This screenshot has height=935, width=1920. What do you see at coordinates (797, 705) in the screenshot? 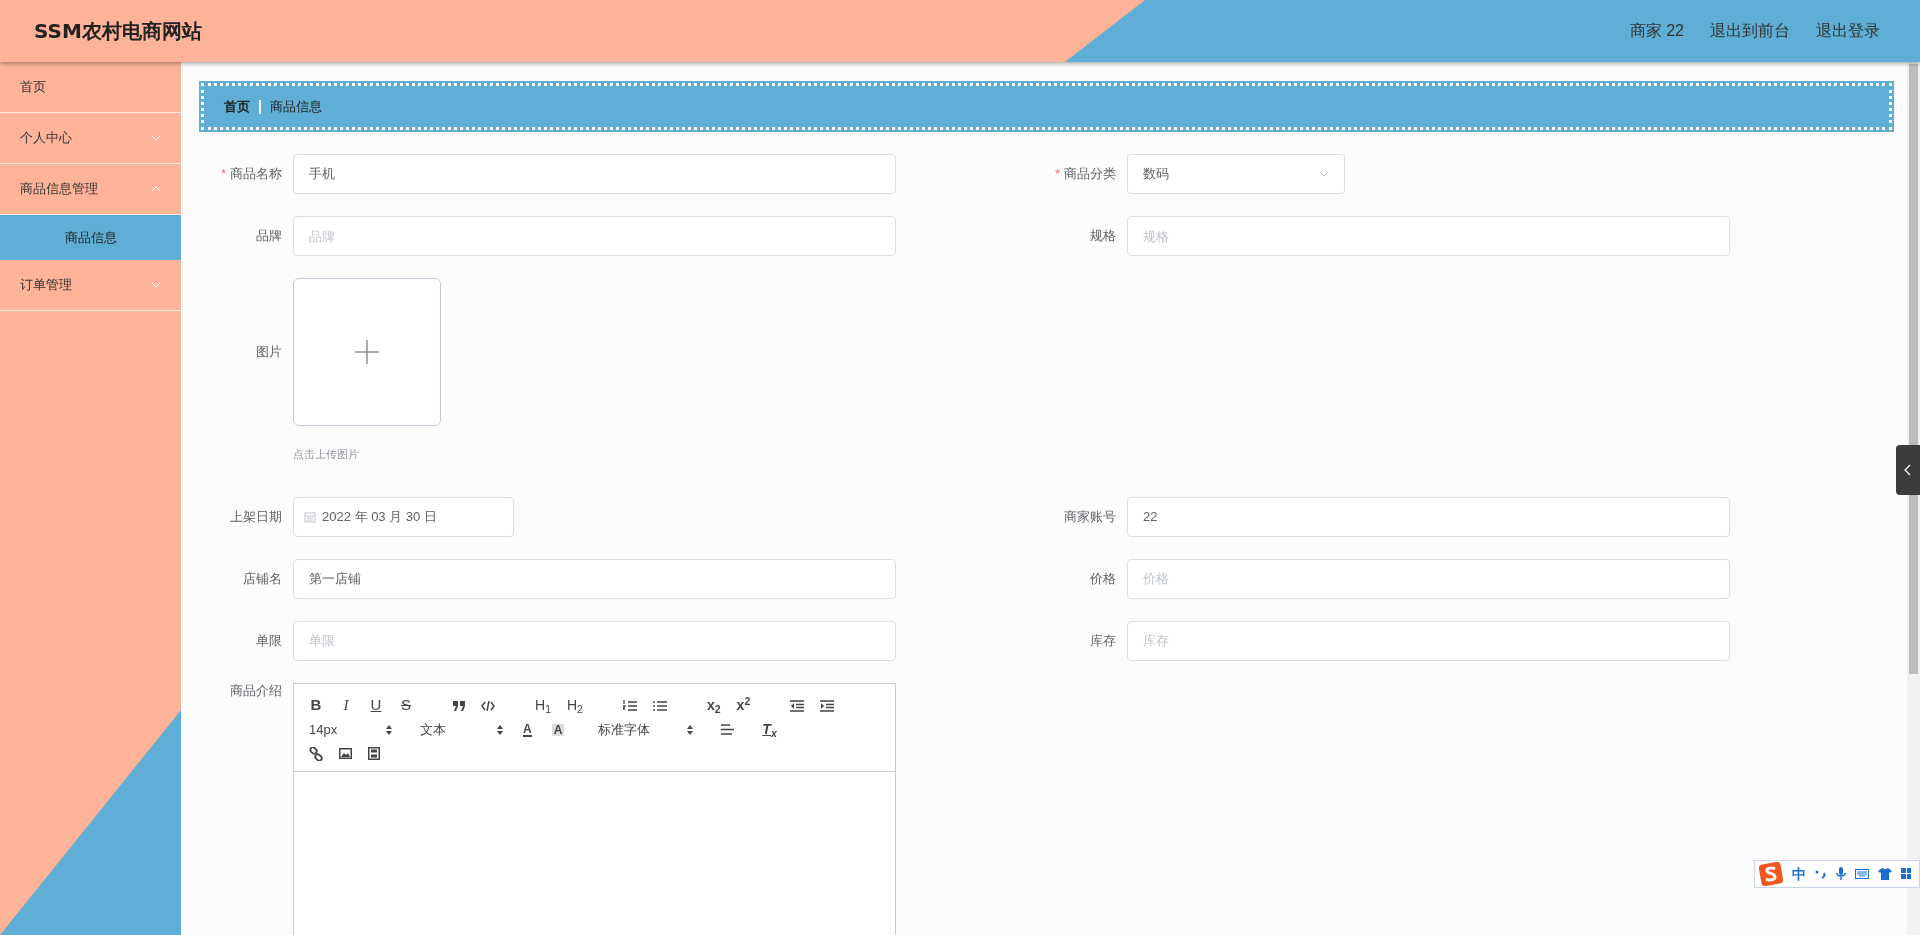
I see `outdent-icon` at bounding box center [797, 705].